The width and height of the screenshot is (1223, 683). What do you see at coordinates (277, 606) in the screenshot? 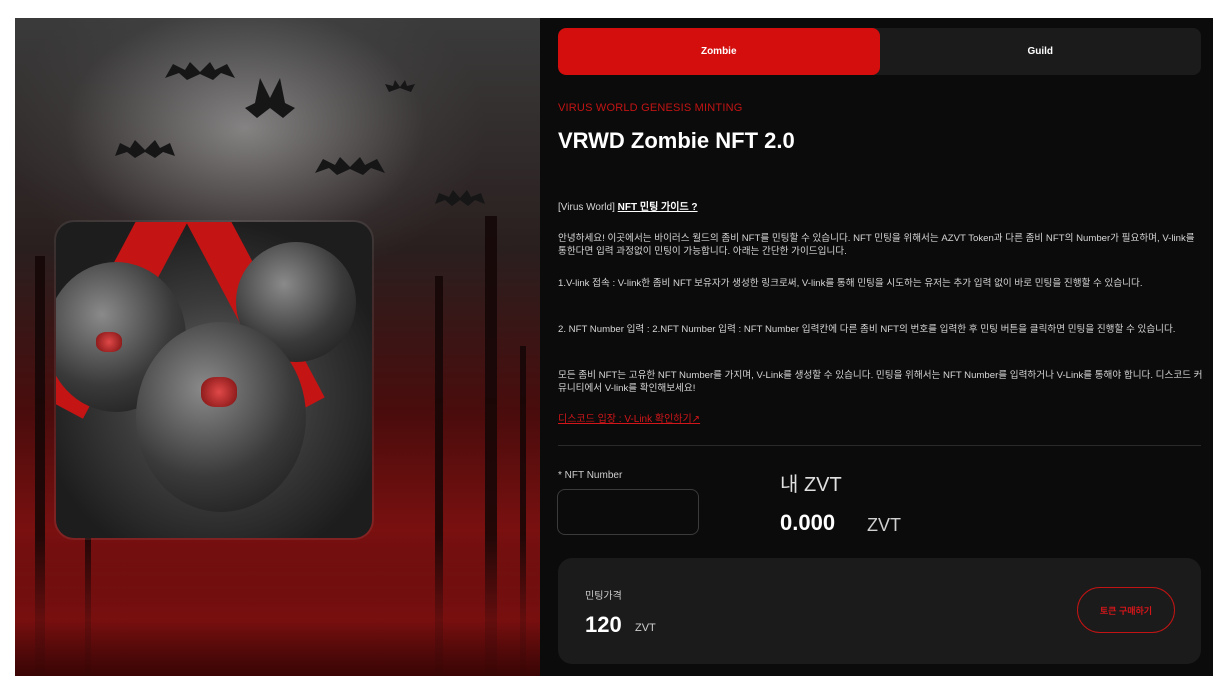
I see `red-fog` at bounding box center [277, 606].